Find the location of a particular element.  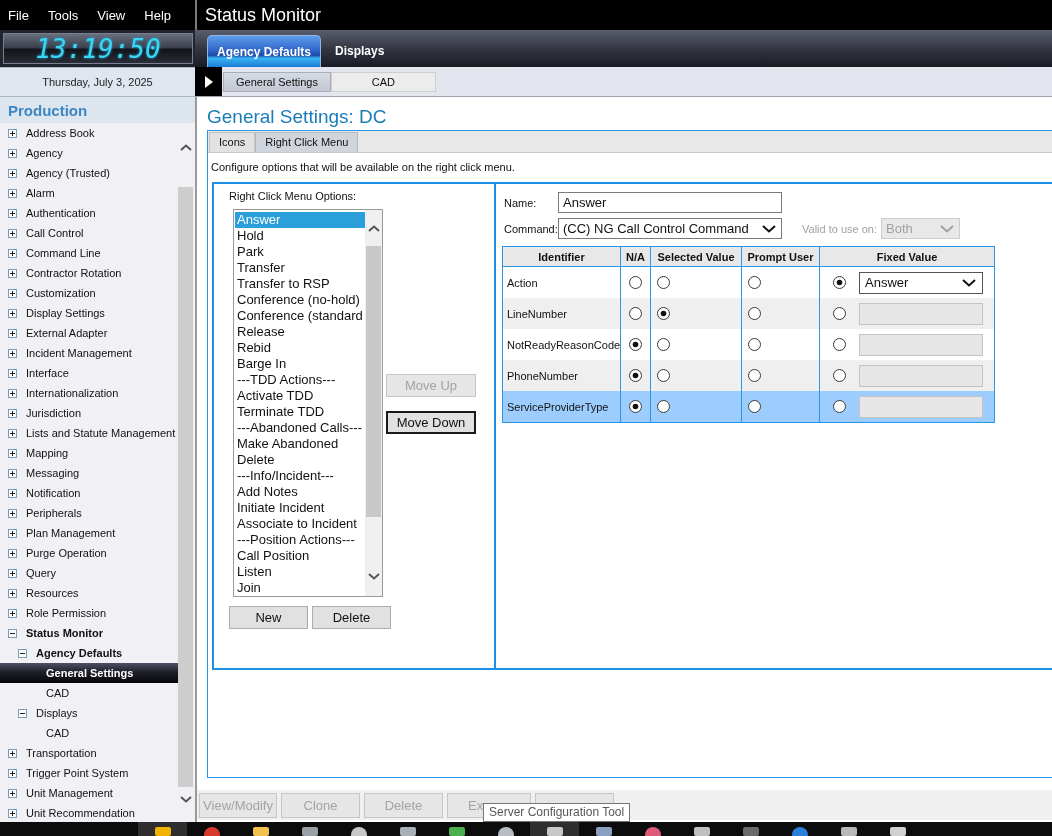

column-header: N/A is located at coordinates (635, 256).